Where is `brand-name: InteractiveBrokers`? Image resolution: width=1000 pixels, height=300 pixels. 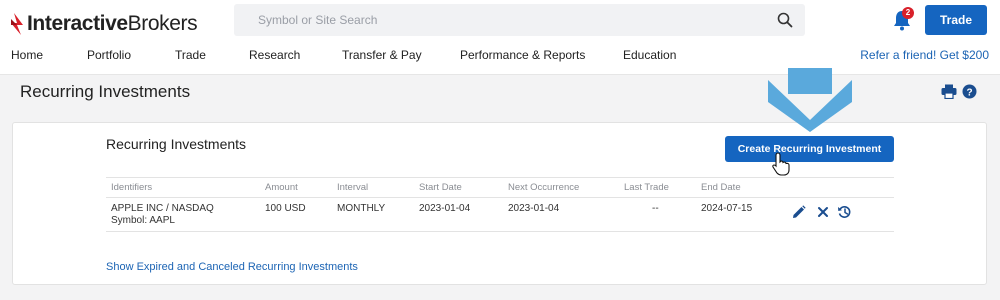 brand-name: InteractiveBrokers is located at coordinates (112, 24).